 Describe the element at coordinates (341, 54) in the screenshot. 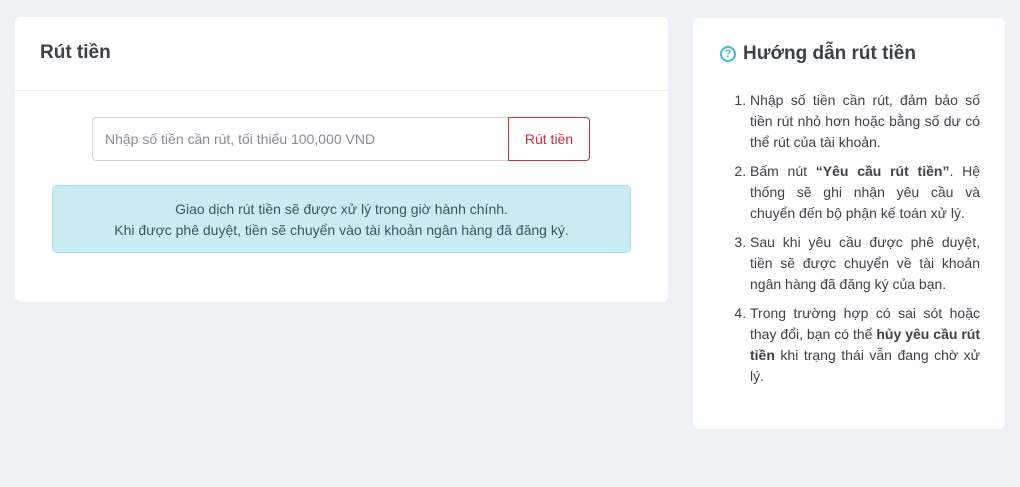

I see `withdraw-header: Rút tiền` at that location.